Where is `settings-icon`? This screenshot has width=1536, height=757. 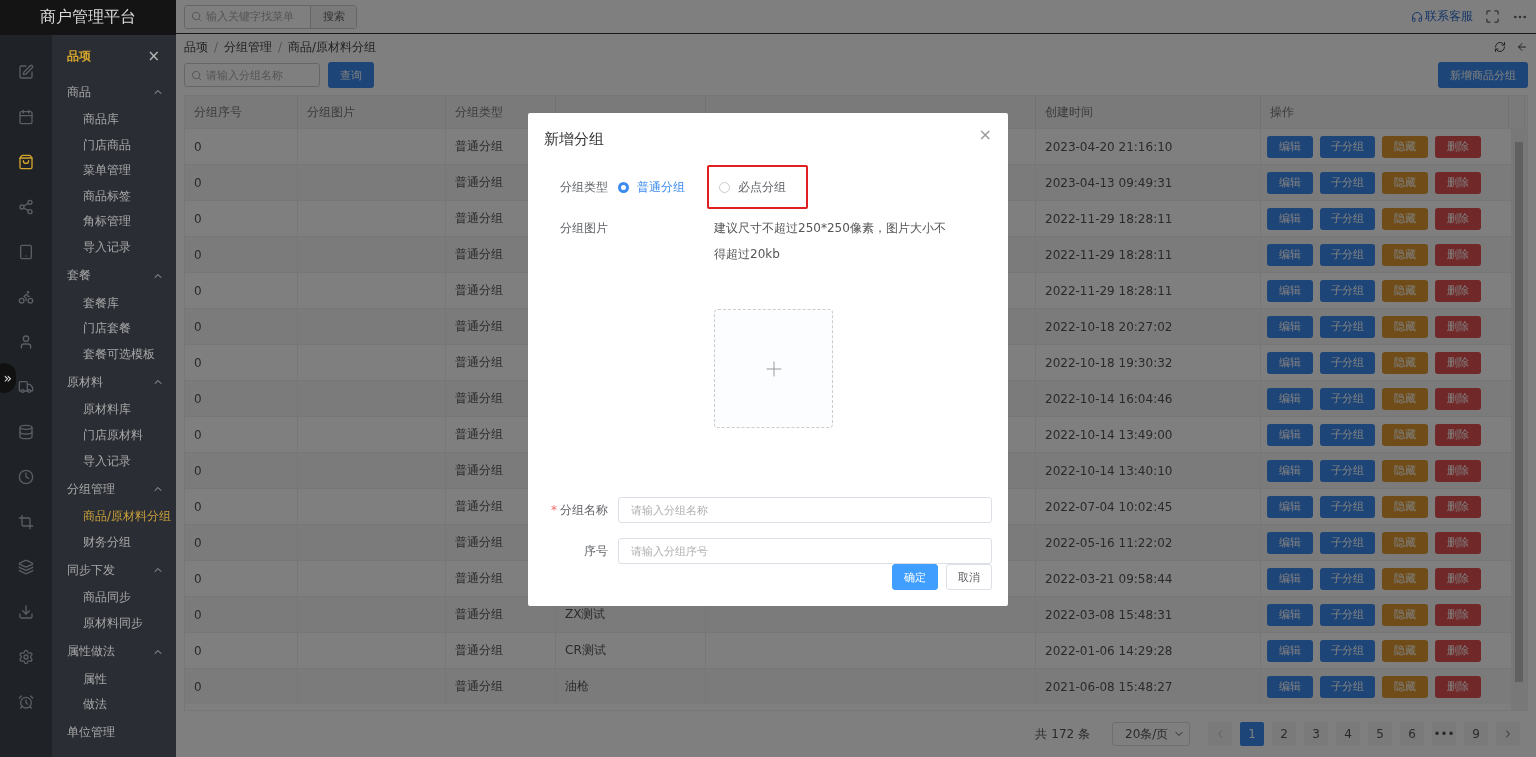
settings-icon is located at coordinates (26, 656).